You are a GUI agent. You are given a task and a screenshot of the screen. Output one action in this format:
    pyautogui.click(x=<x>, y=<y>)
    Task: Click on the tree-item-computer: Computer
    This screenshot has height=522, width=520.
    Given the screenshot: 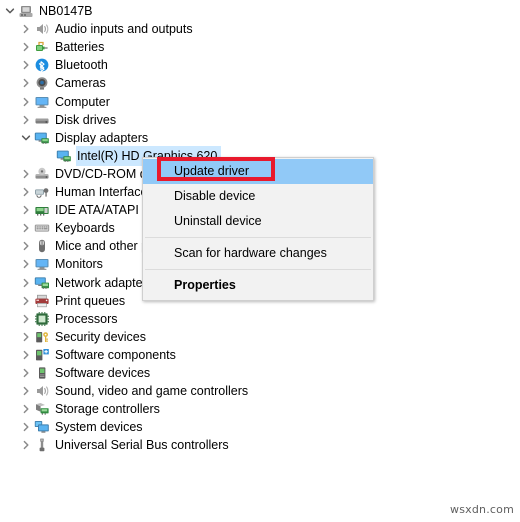 What is the action you would take?
    pyautogui.click(x=56, y=102)
    